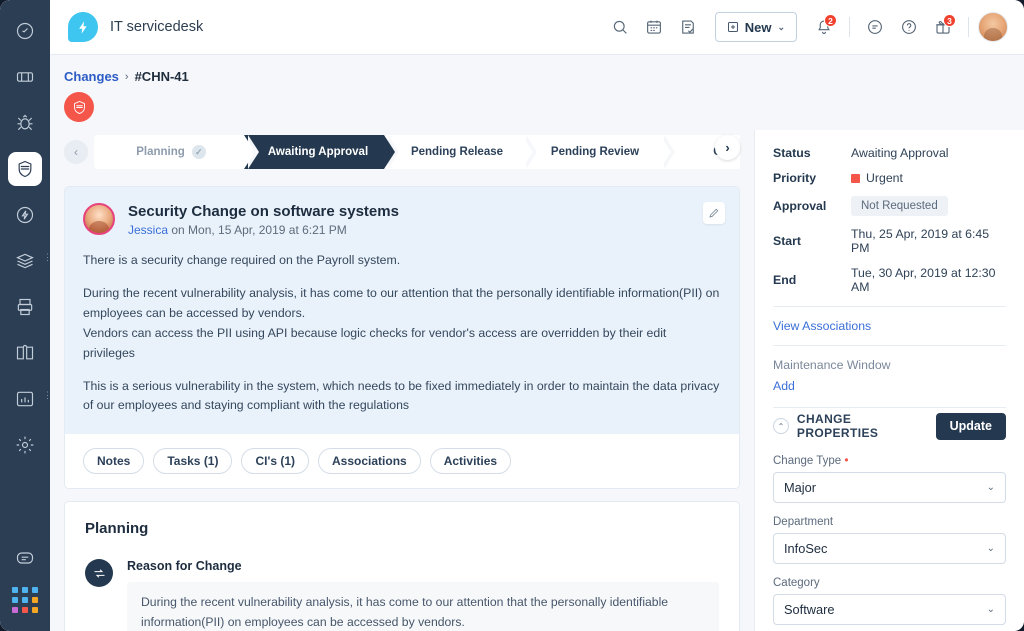  I want to click on avatar, so click(993, 27).